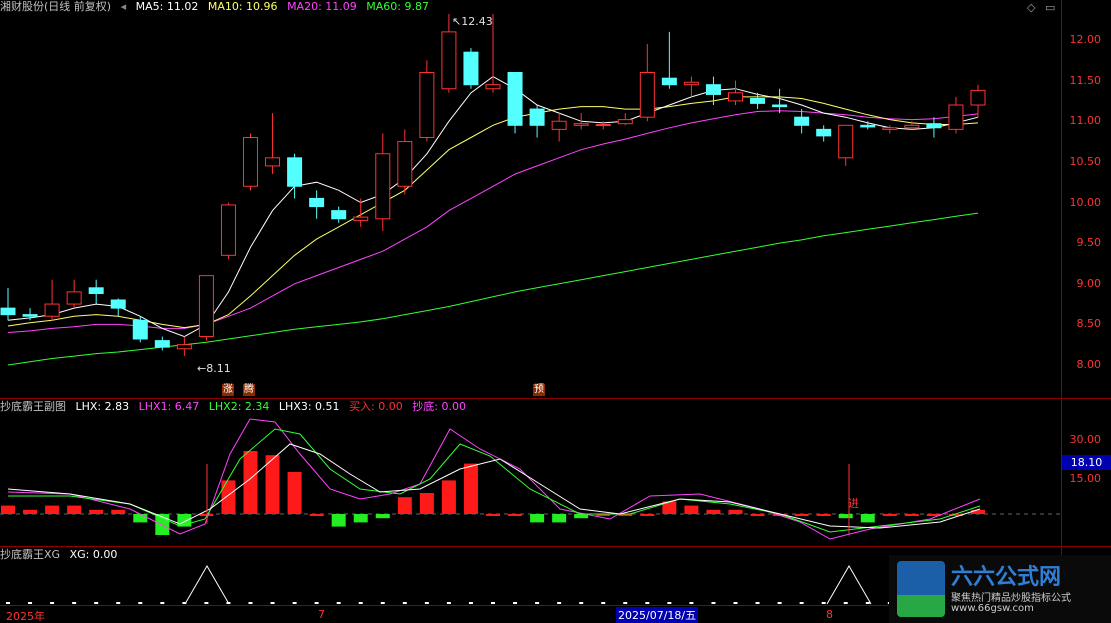  I want to click on price-ytick: 12.00, so click(1085, 39).